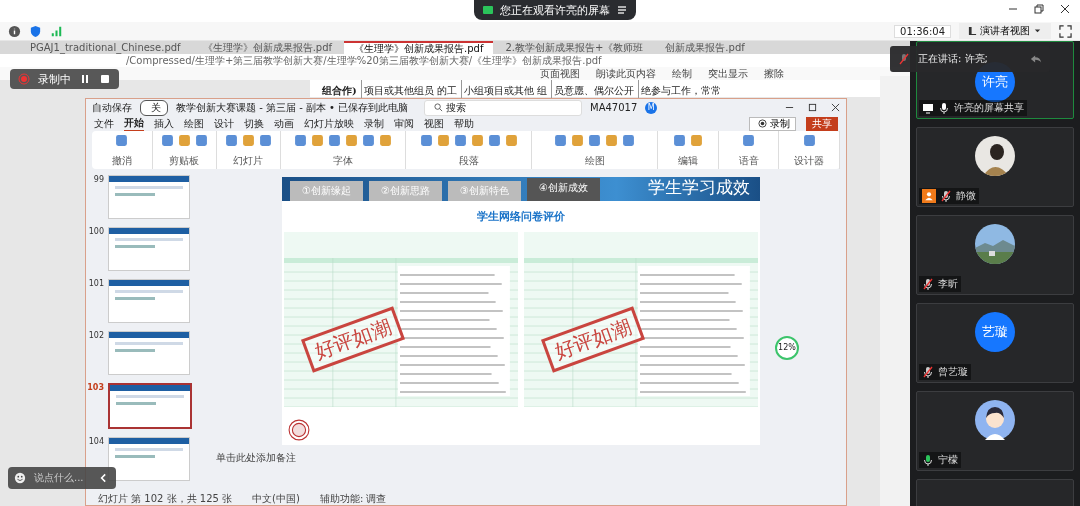 This screenshot has width=1080, height=506. I want to click on ribbon-group-label: 编辑, so click(688, 161).